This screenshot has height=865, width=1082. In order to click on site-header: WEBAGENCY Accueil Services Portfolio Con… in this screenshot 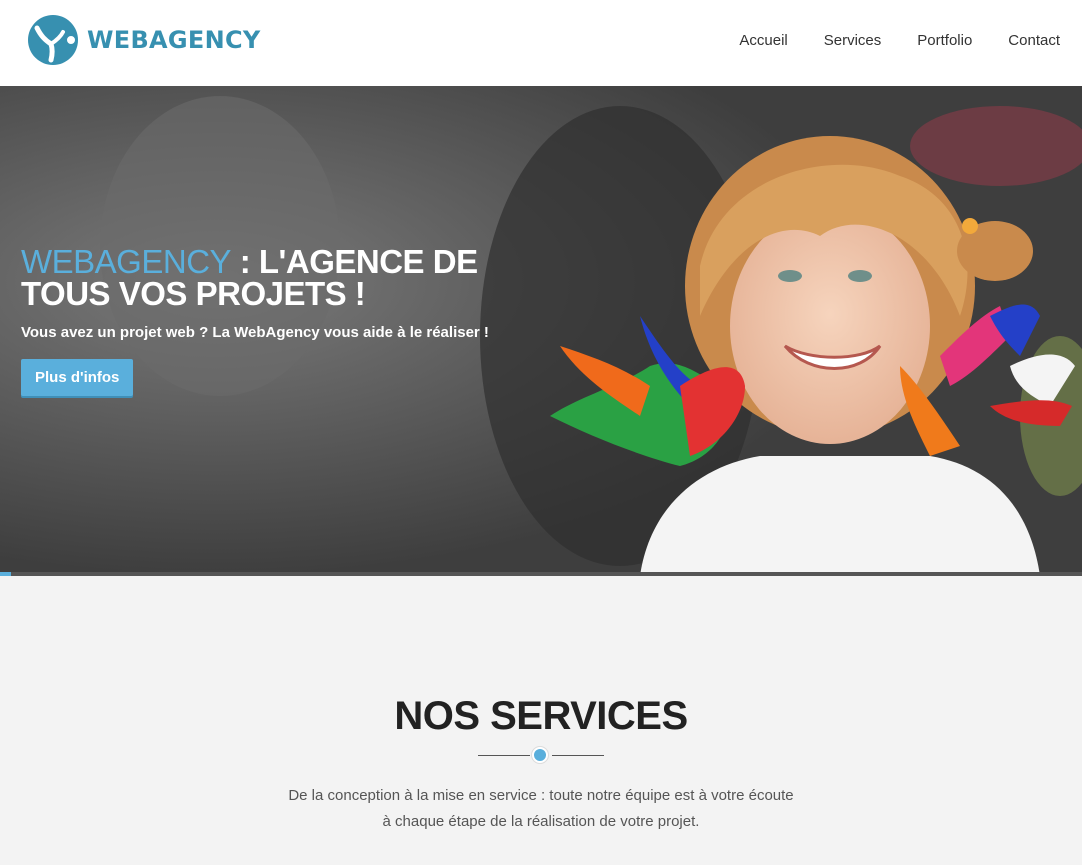, I will do `click(541, 43)`.